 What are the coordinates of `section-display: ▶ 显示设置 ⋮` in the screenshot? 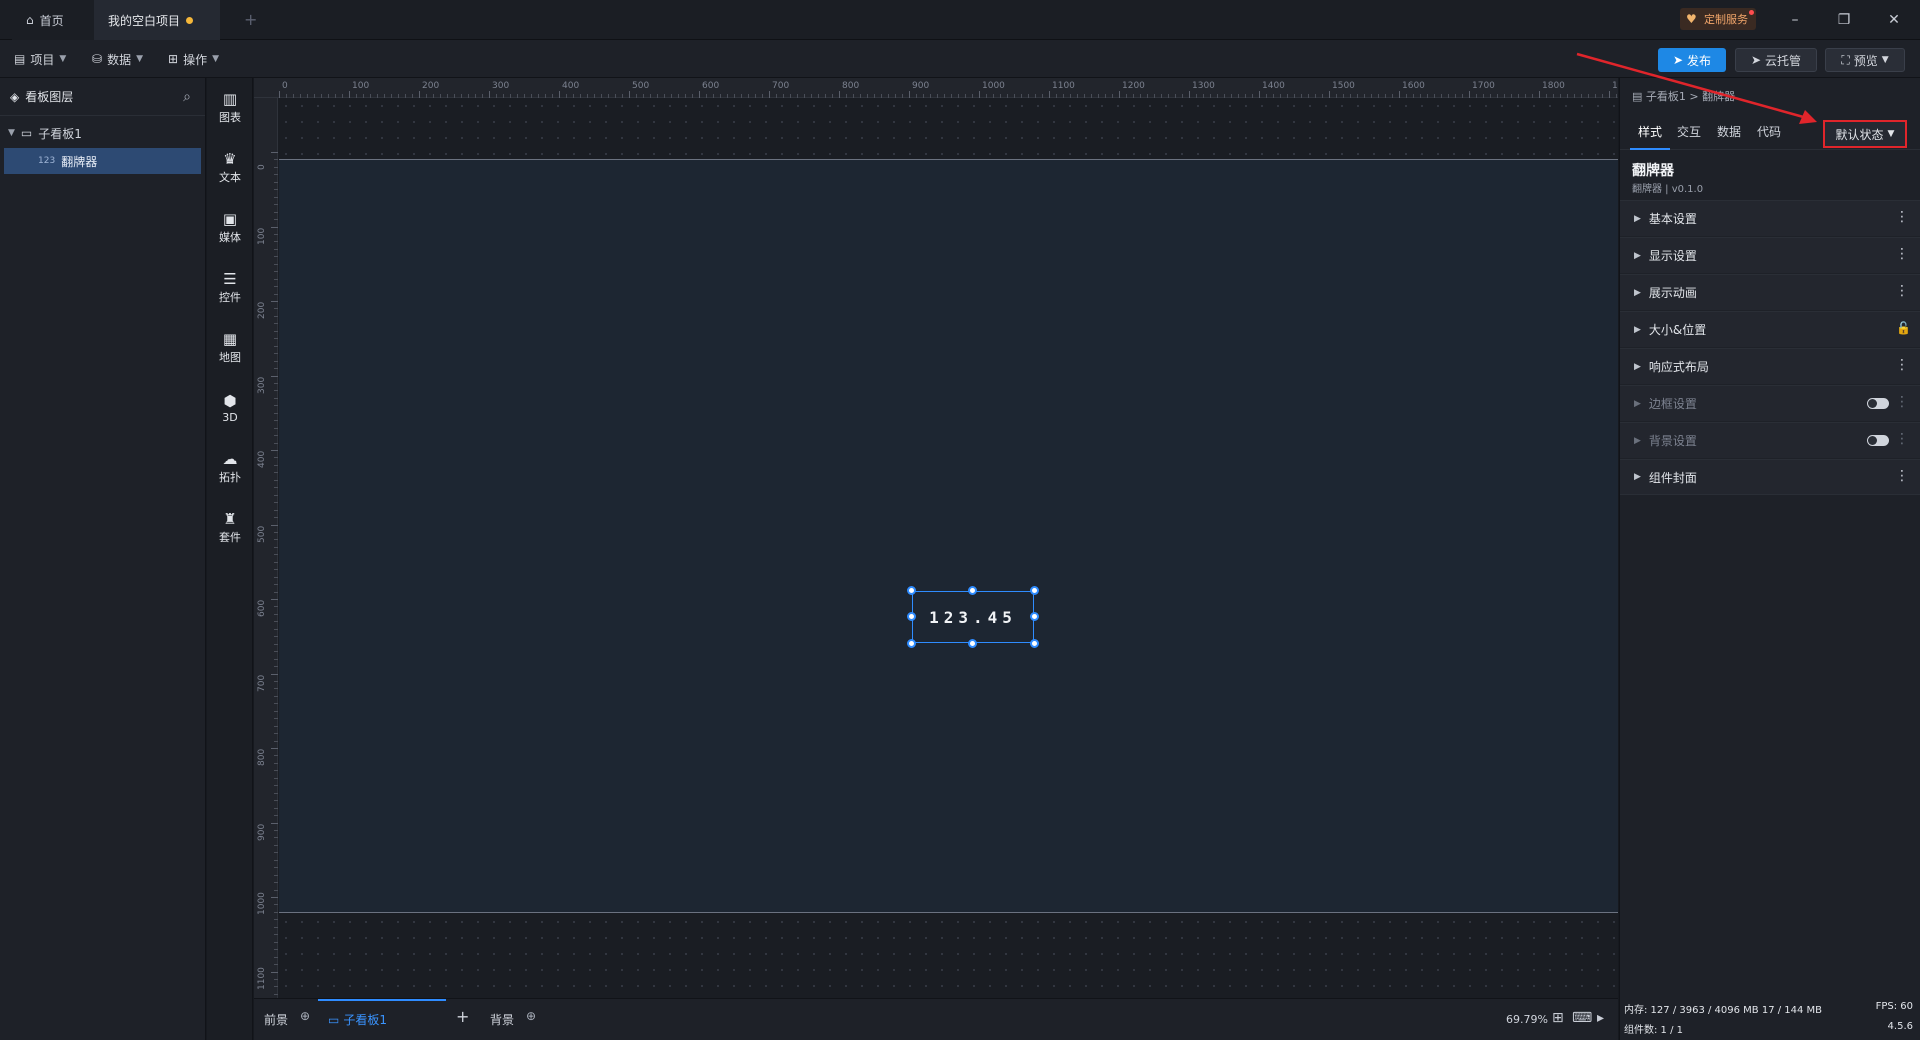 It's located at (1770, 255).